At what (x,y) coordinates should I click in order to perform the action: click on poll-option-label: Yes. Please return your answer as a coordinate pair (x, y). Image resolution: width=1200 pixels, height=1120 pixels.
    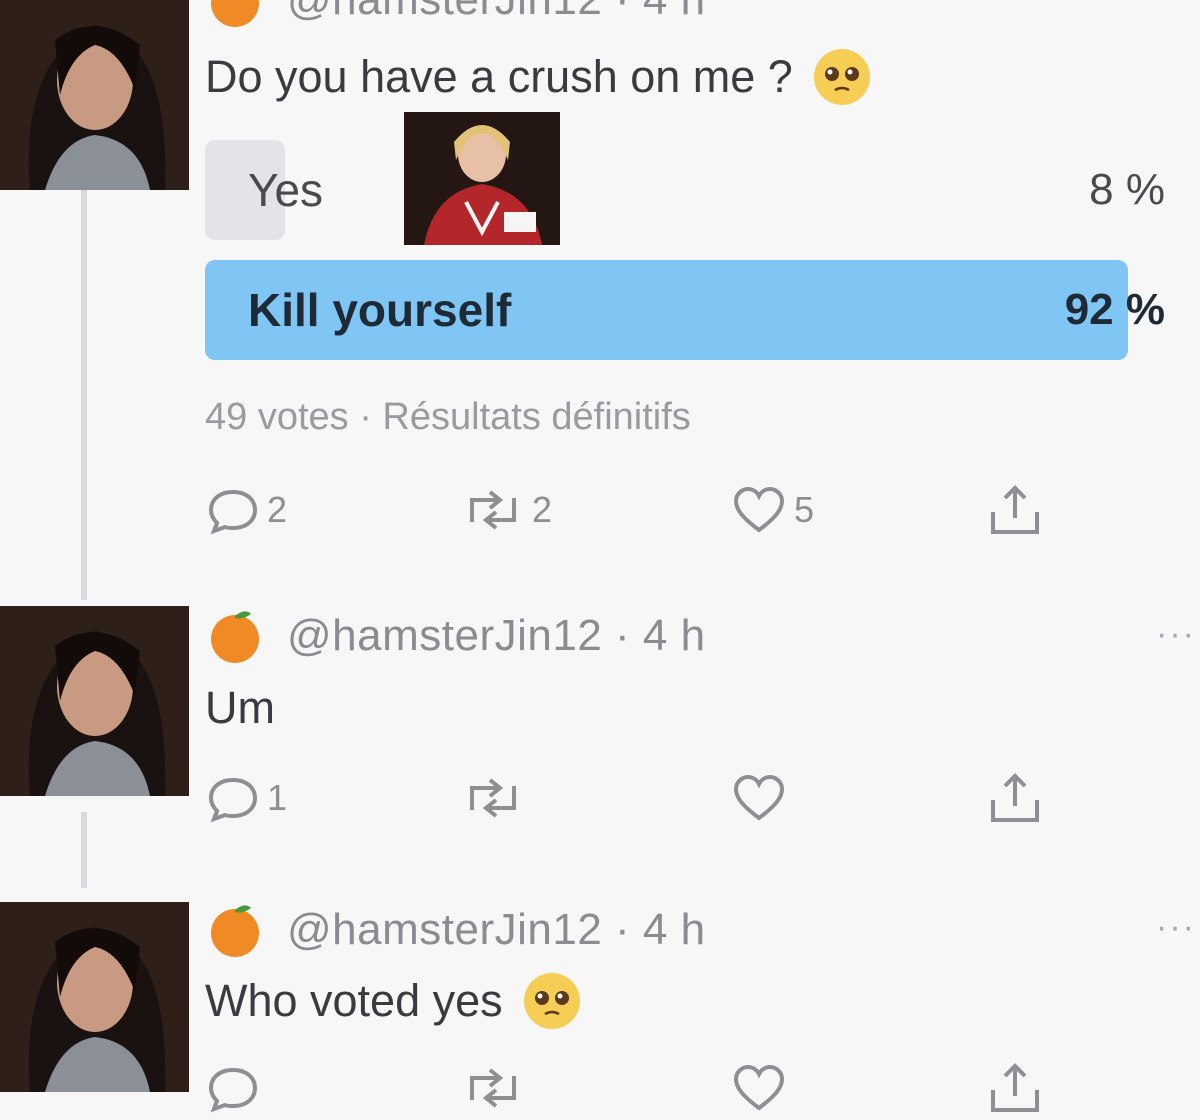
    Looking at the image, I should click on (286, 190).